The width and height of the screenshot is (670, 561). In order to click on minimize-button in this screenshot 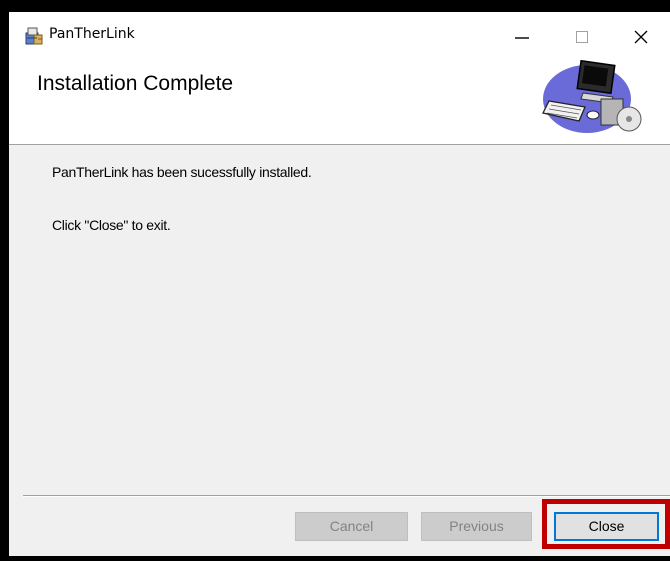, I will do `click(522, 37)`.